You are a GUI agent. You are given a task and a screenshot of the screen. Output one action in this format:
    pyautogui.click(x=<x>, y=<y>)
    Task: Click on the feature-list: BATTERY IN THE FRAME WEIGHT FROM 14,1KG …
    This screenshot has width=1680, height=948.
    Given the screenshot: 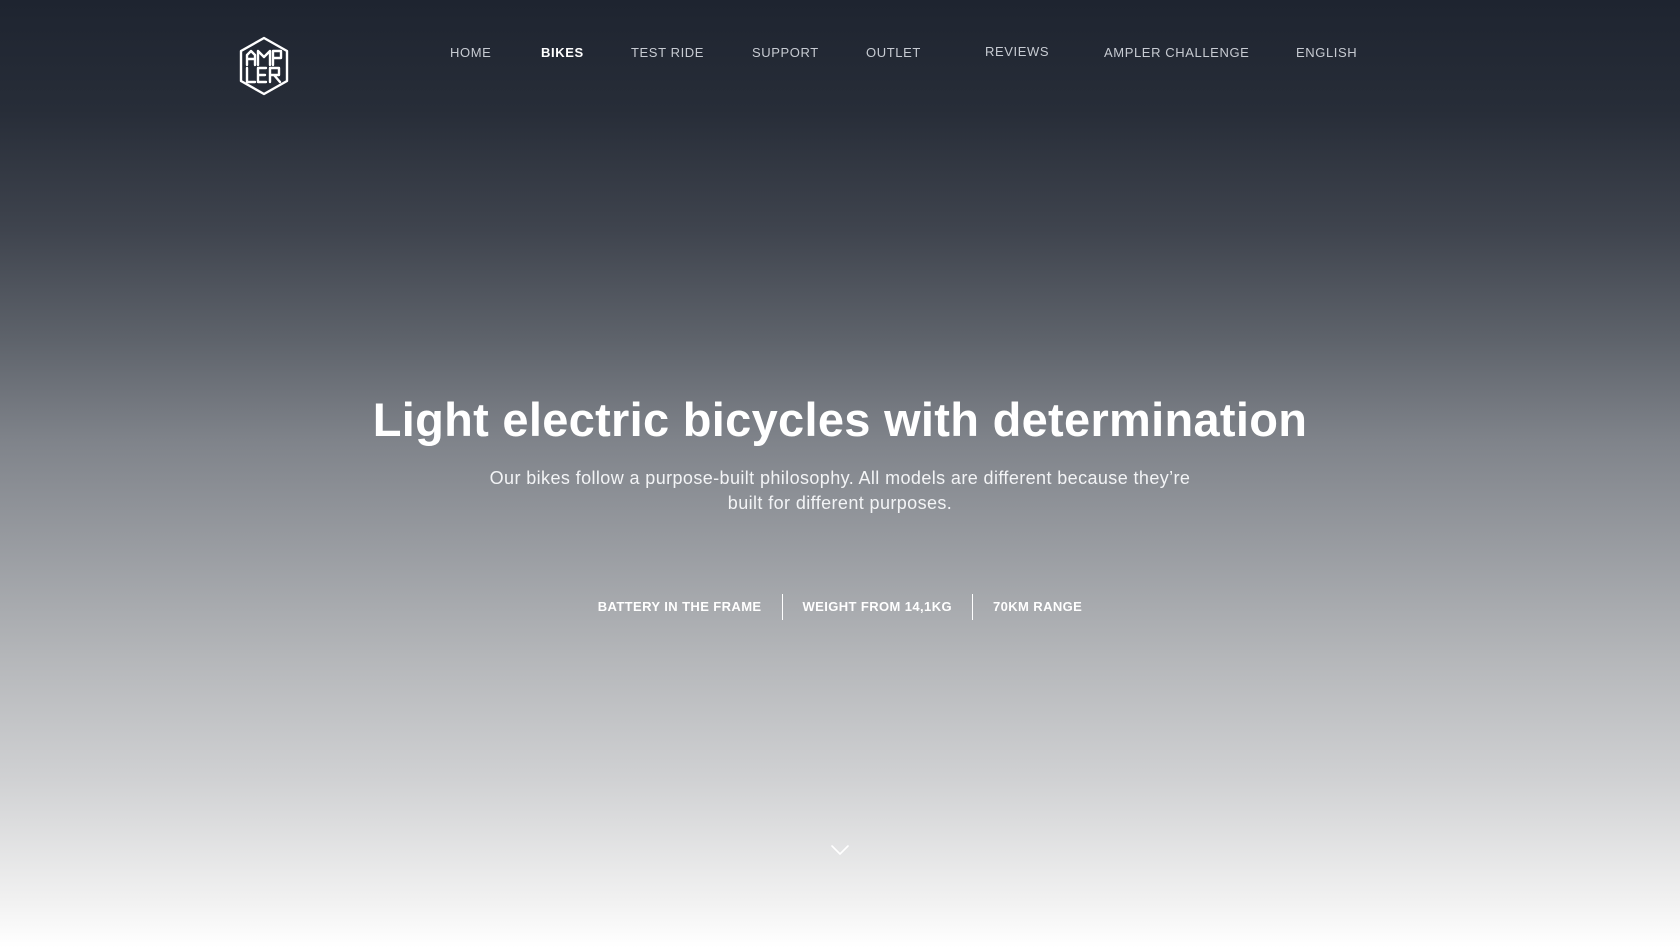 What is the action you would take?
    pyautogui.click(x=840, y=607)
    